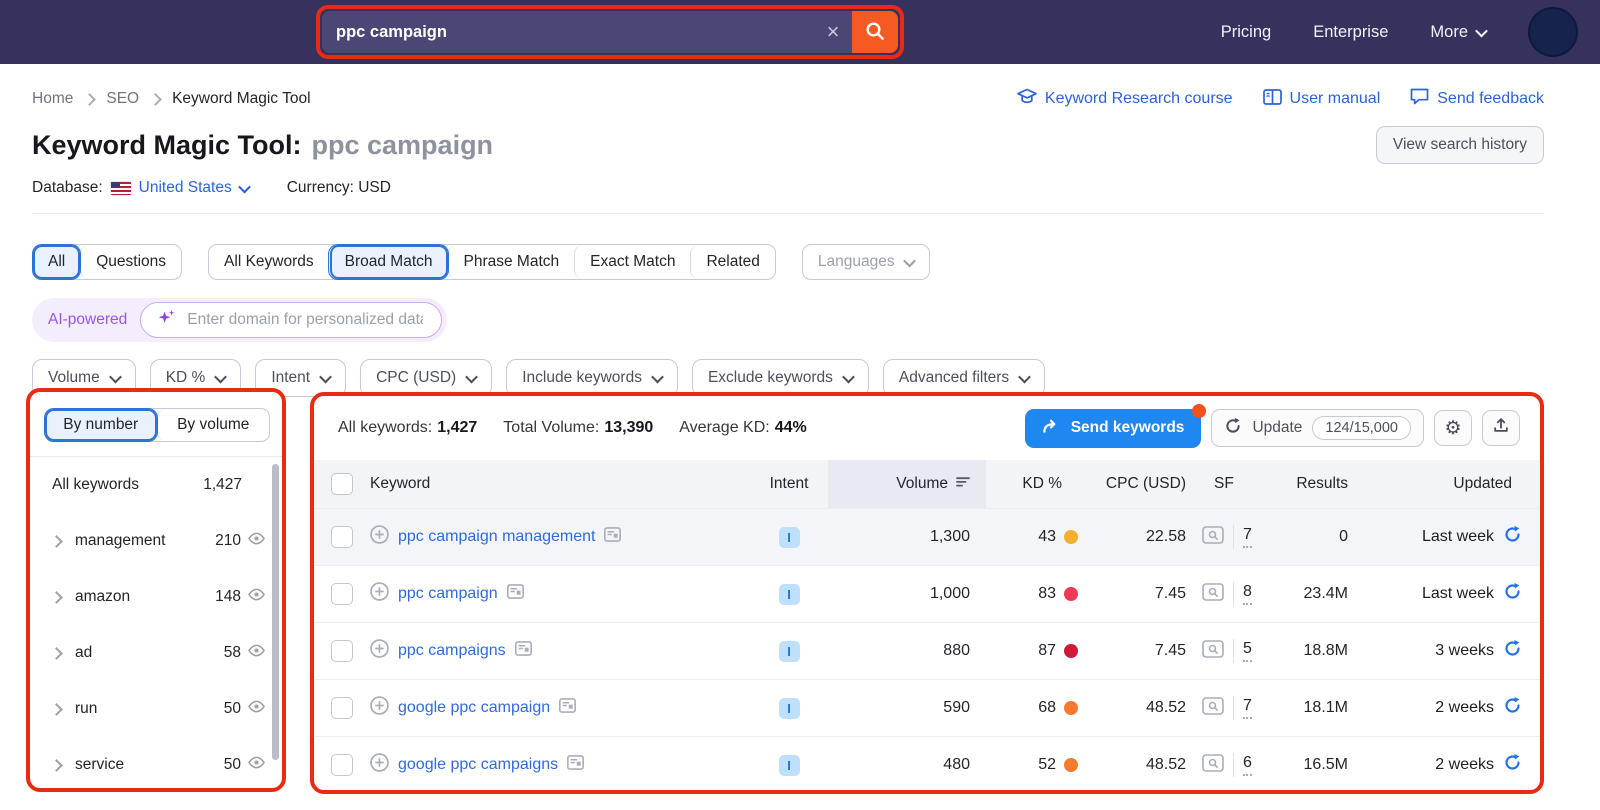 Image resolution: width=1600 pixels, height=810 pixels. Describe the element at coordinates (156, 762) in the screenshot. I see `group-item-service: service 50` at that location.